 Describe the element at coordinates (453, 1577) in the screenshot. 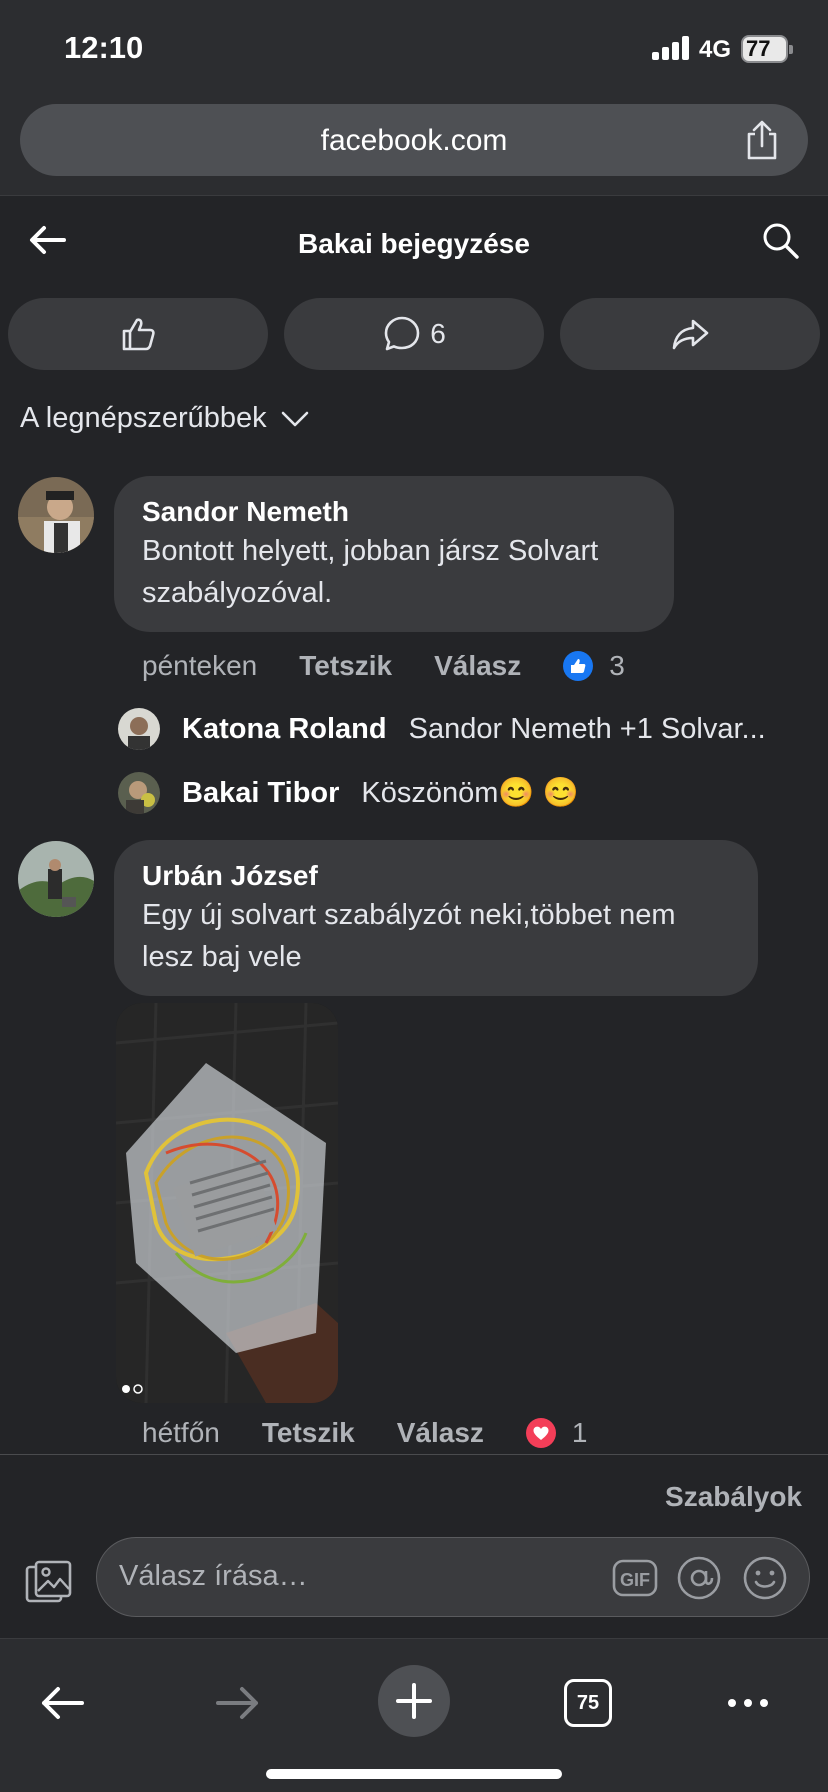

I see `reply-input: Válasz írása… GIF` at that location.